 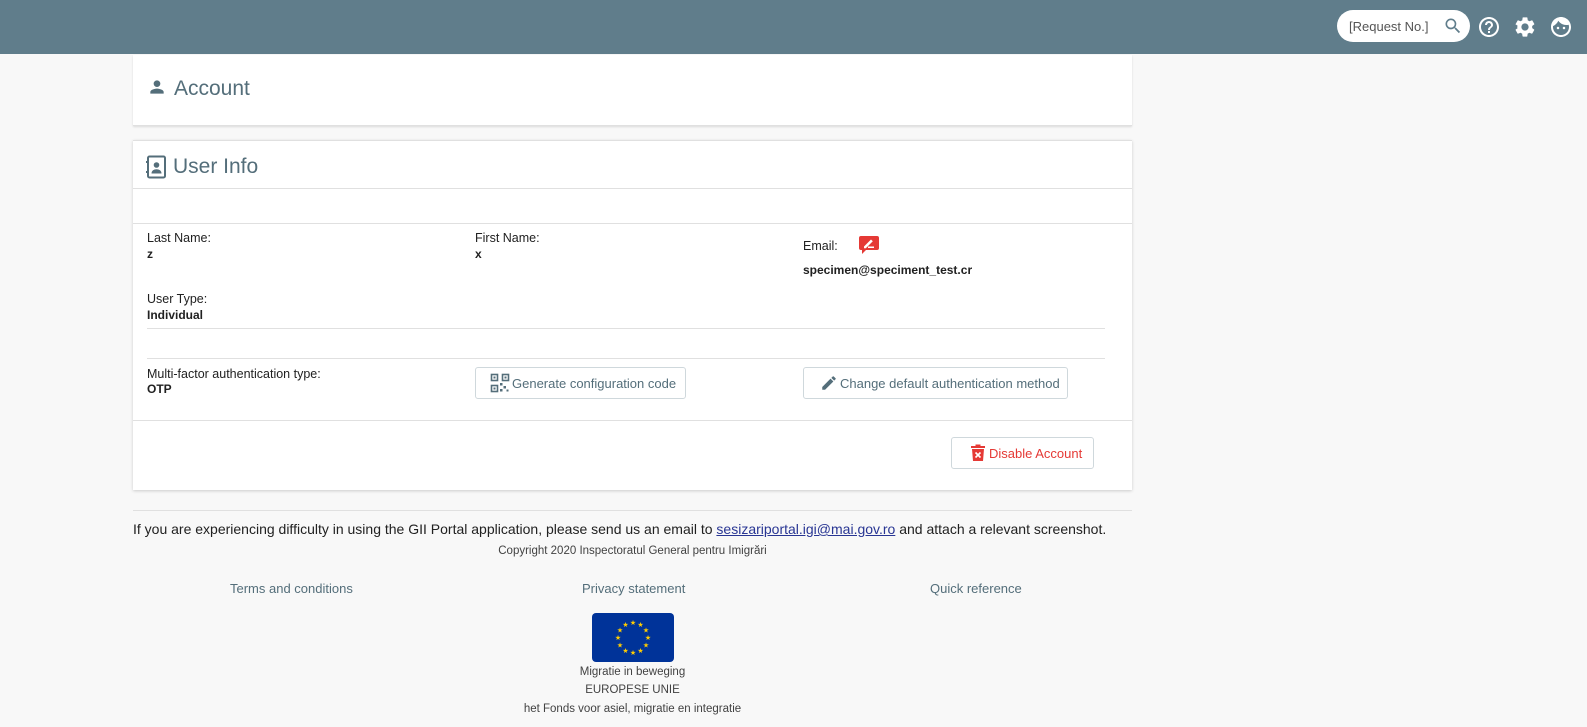 I want to click on help-icon, so click(x=1489, y=27).